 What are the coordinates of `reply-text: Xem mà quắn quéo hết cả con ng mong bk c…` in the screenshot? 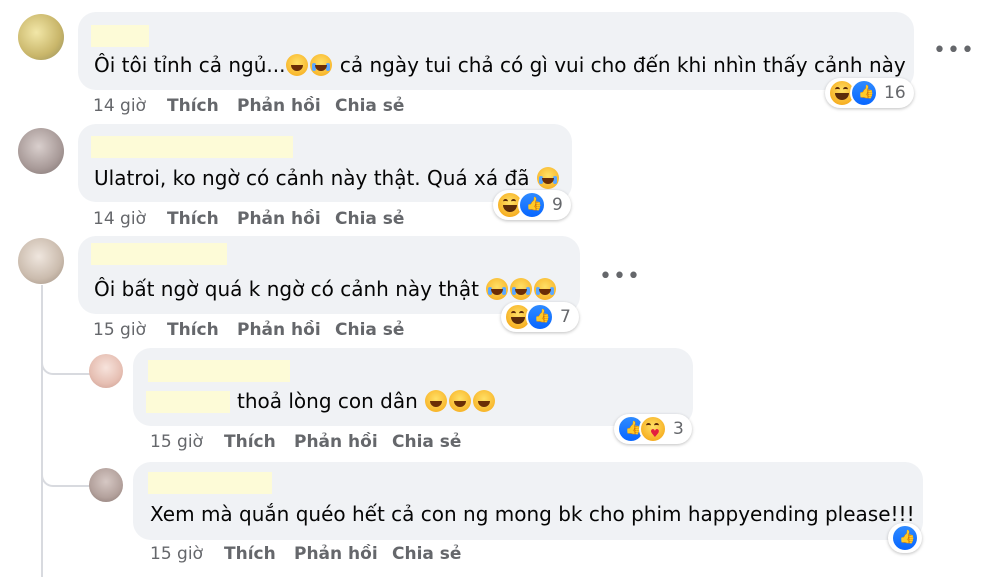 It's located at (532, 514).